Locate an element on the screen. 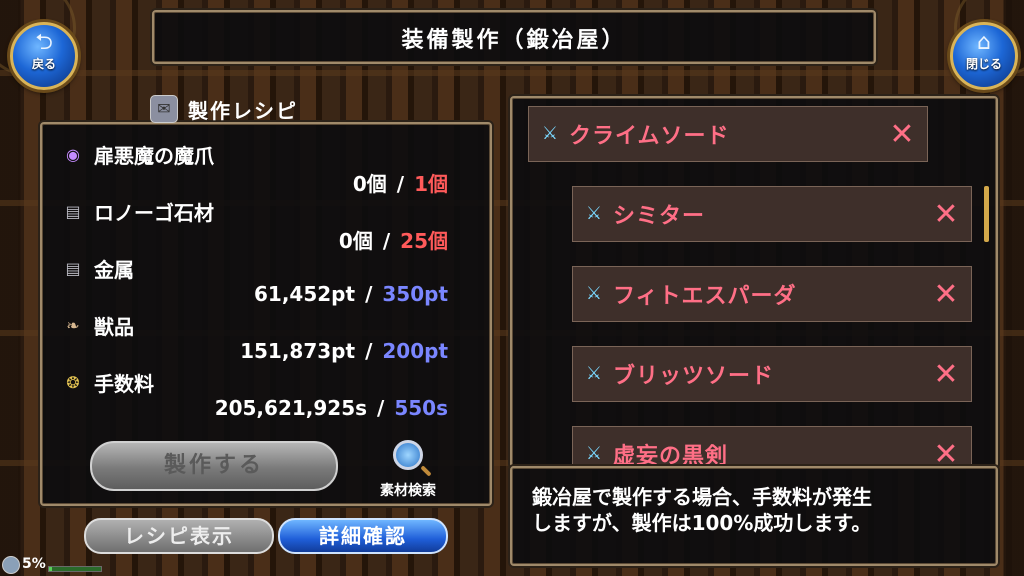  material-quantity: 205,621,925s / 550s is located at coordinates (331, 408).